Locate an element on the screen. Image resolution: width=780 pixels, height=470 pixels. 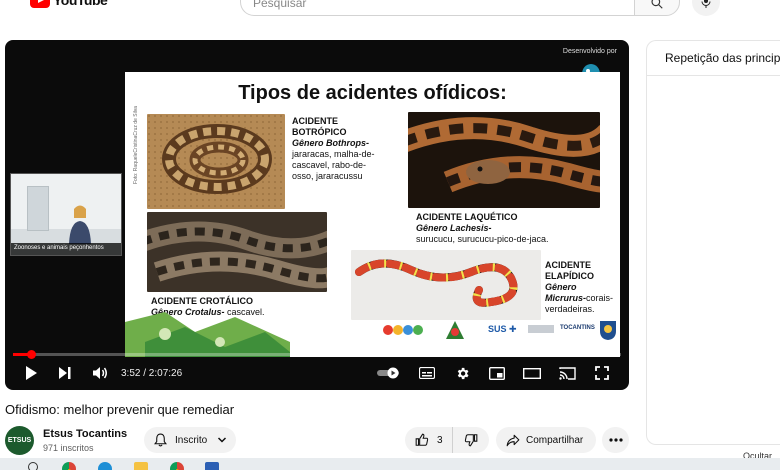
lachesis-snake-image is located at coordinates (504, 160).